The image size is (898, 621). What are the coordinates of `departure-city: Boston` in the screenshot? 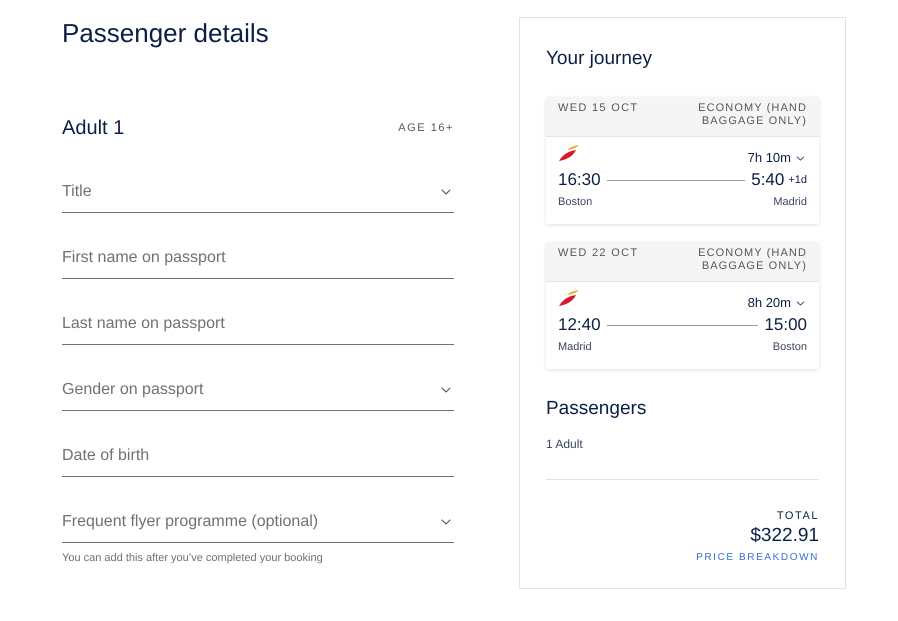 It's located at (575, 202).